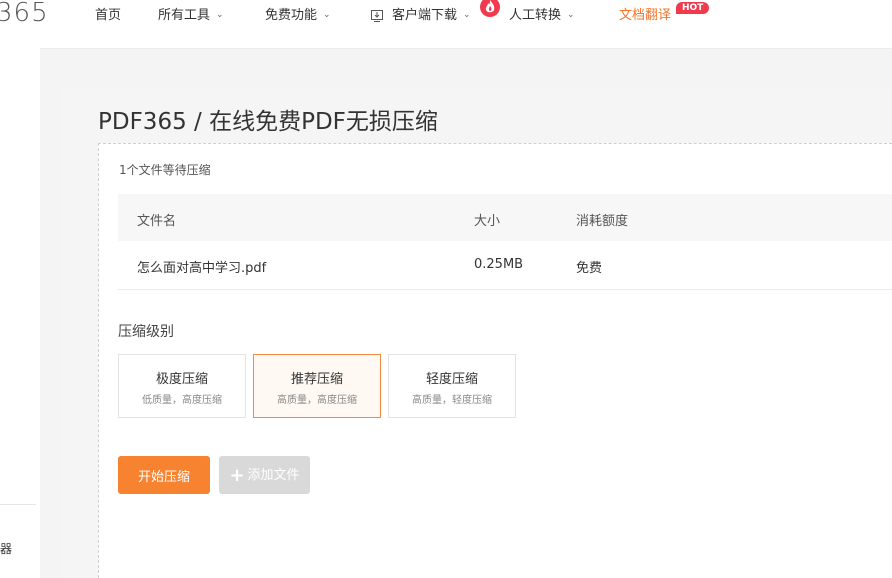 The image size is (892, 578). Describe the element at coordinates (589, 268) in the screenshot. I see `file-cost: 免费` at that location.